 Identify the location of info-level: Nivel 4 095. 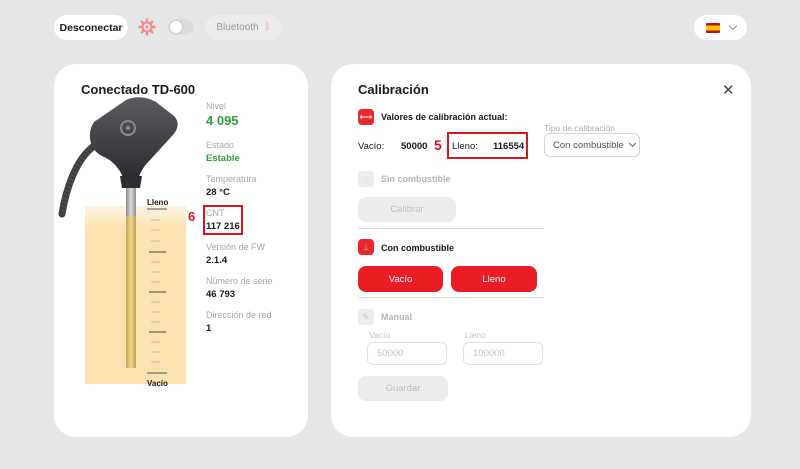
(222, 114).